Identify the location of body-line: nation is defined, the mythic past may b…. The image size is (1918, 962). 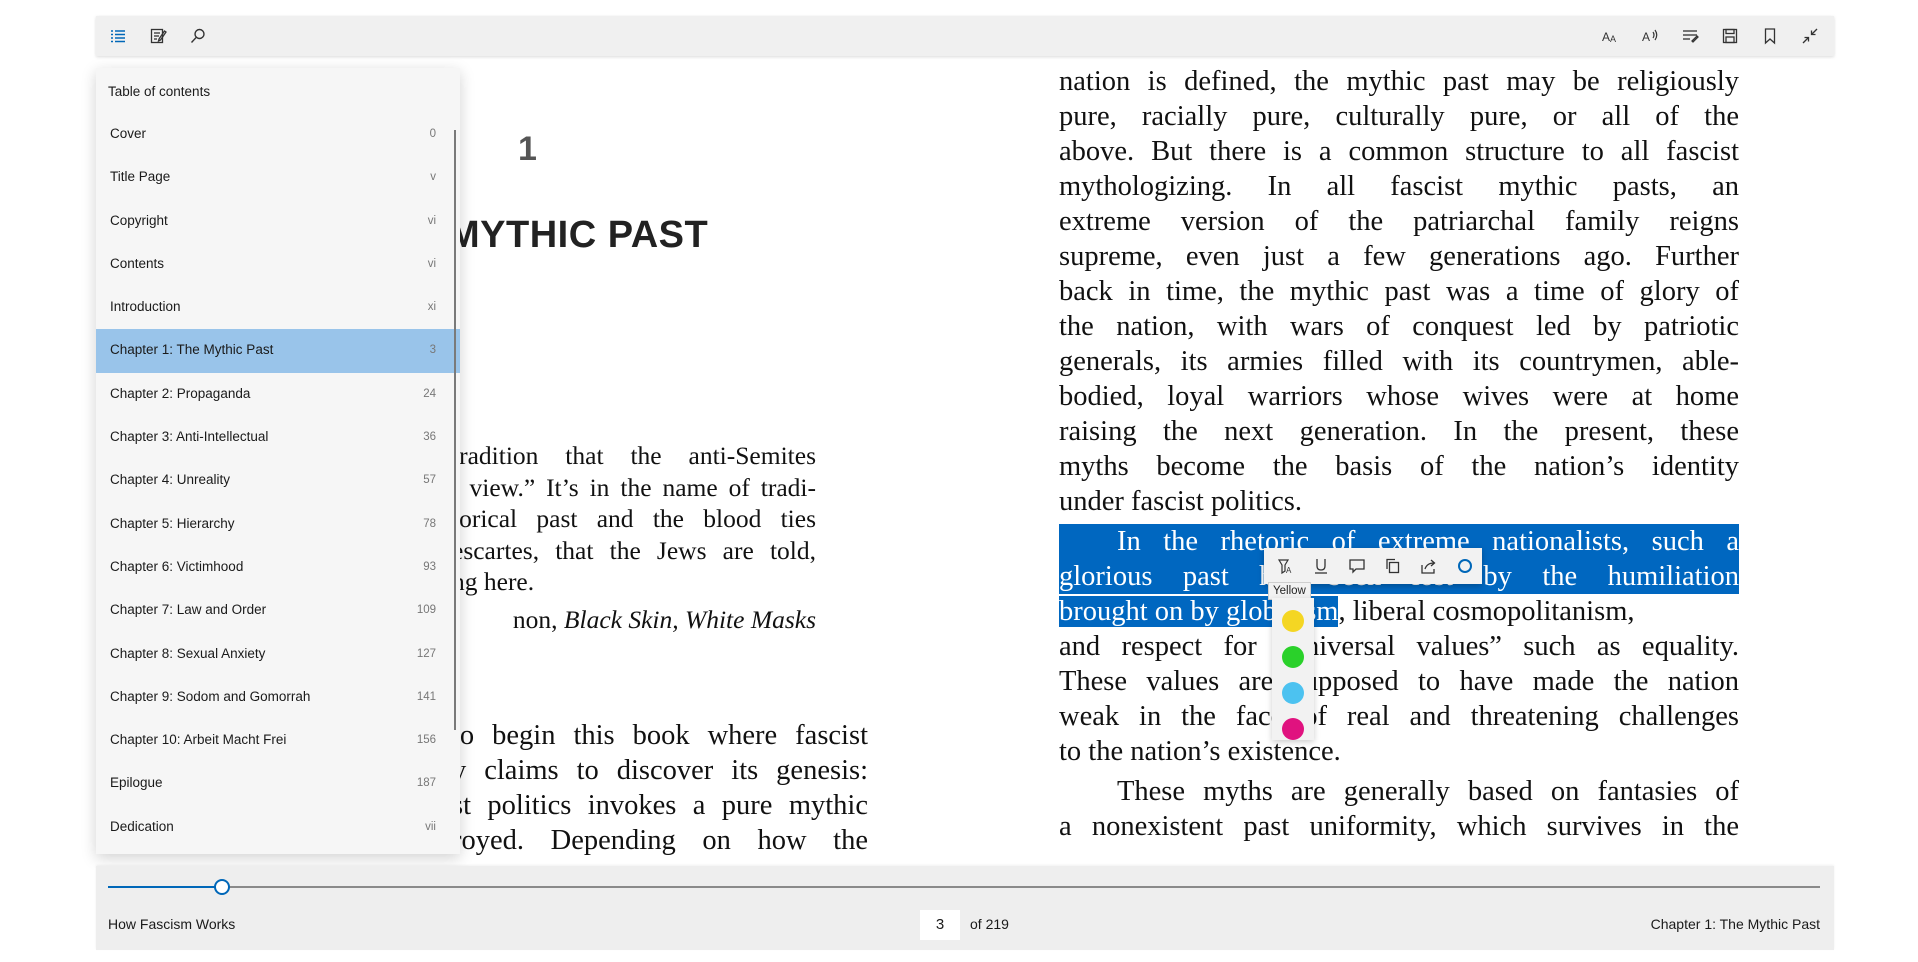
(1399, 81).